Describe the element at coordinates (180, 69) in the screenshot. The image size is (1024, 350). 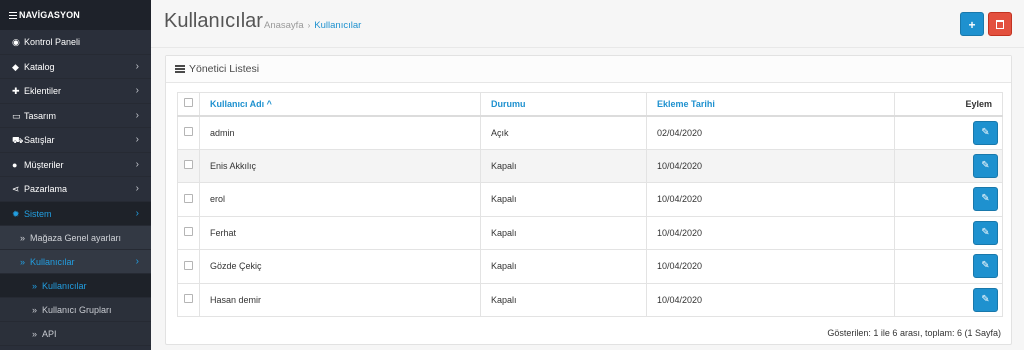
I see `list-icon` at that location.